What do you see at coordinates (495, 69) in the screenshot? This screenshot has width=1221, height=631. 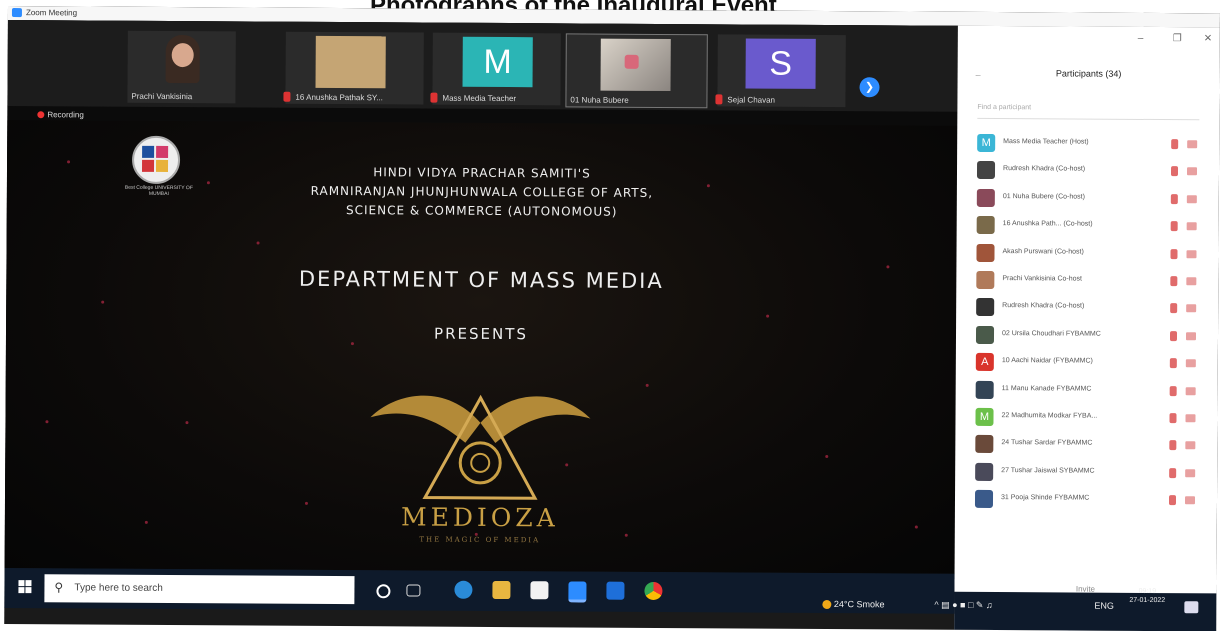 I see `video-thumbnail: M Mass Media Teacher` at bounding box center [495, 69].